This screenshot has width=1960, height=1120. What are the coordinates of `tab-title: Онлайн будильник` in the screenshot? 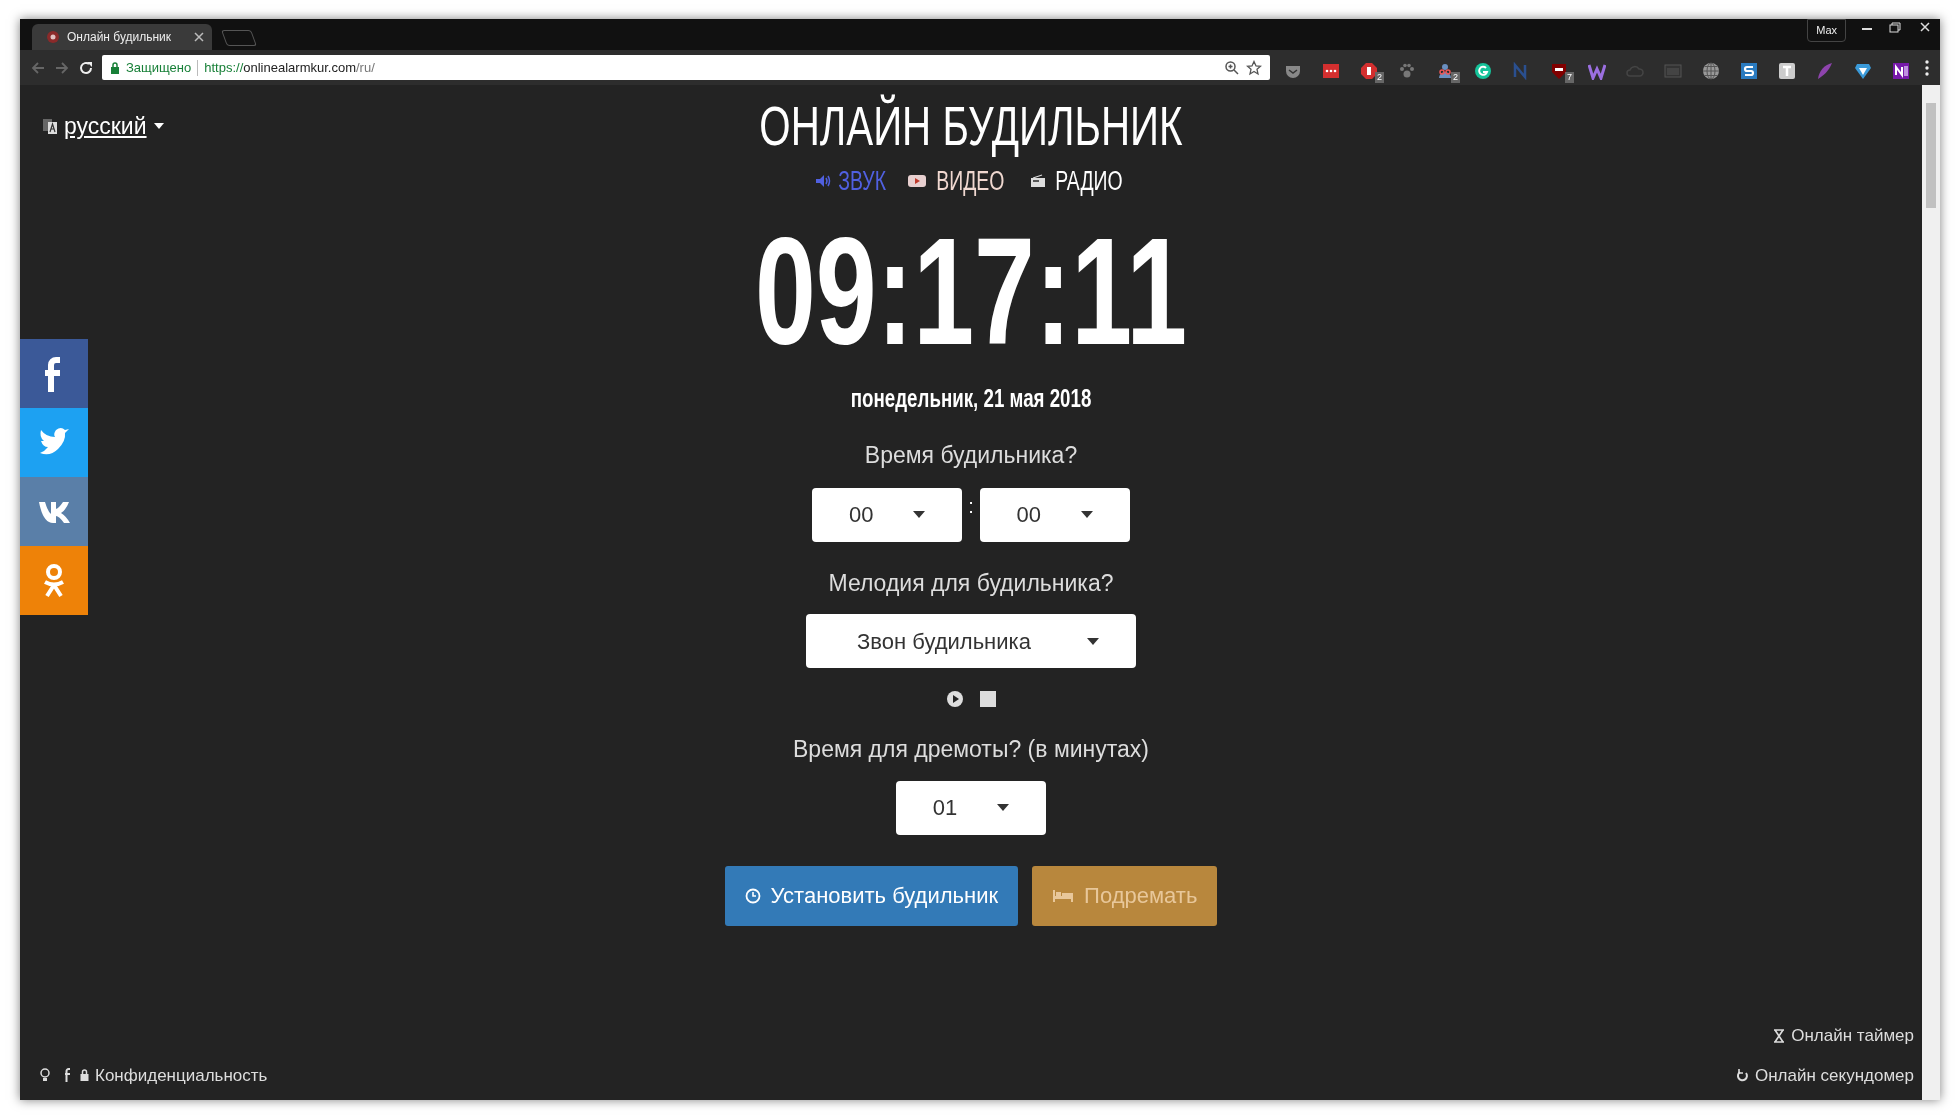 It's located at (120, 37).